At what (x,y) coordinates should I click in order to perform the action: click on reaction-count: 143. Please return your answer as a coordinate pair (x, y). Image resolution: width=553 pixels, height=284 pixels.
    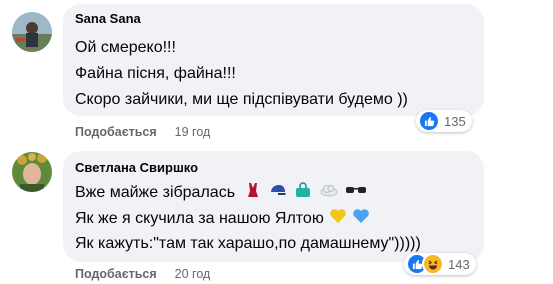
    Looking at the image, I should click on (459, 264).